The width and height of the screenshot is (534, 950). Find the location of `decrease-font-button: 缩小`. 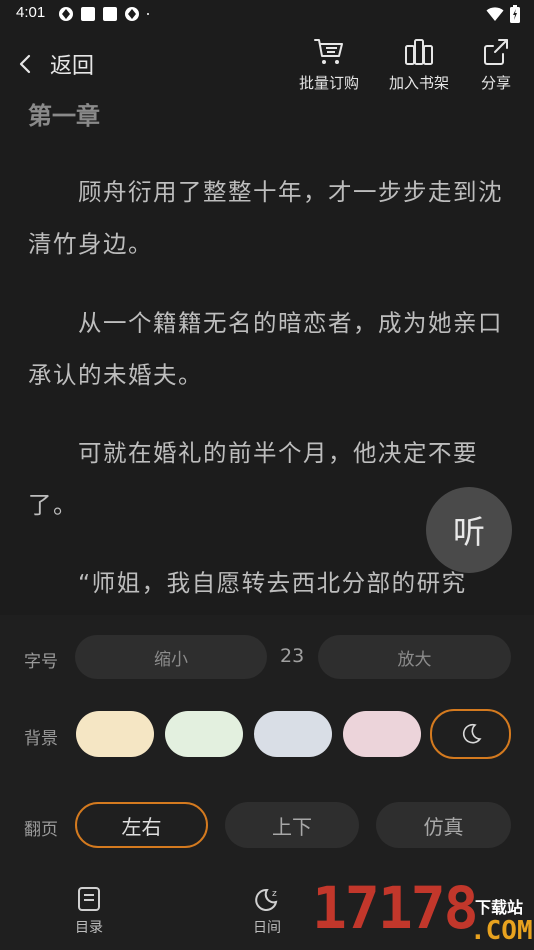

decrease-font-button: 缩小 is located at coordinates (171, 657).